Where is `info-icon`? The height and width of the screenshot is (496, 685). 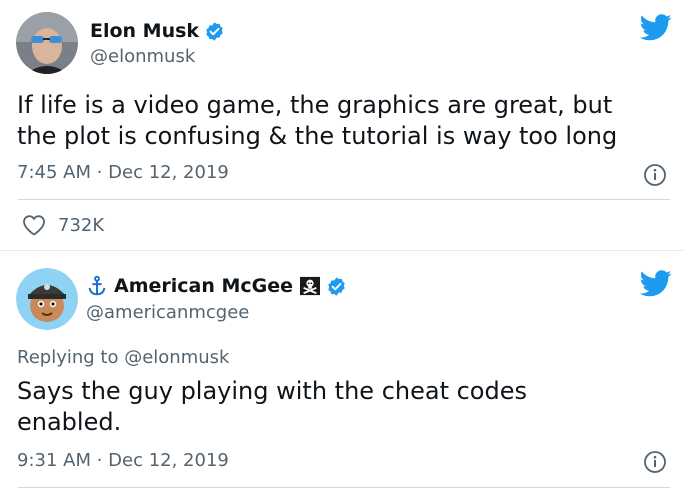
info-icon is located at coordinates (655, 462).